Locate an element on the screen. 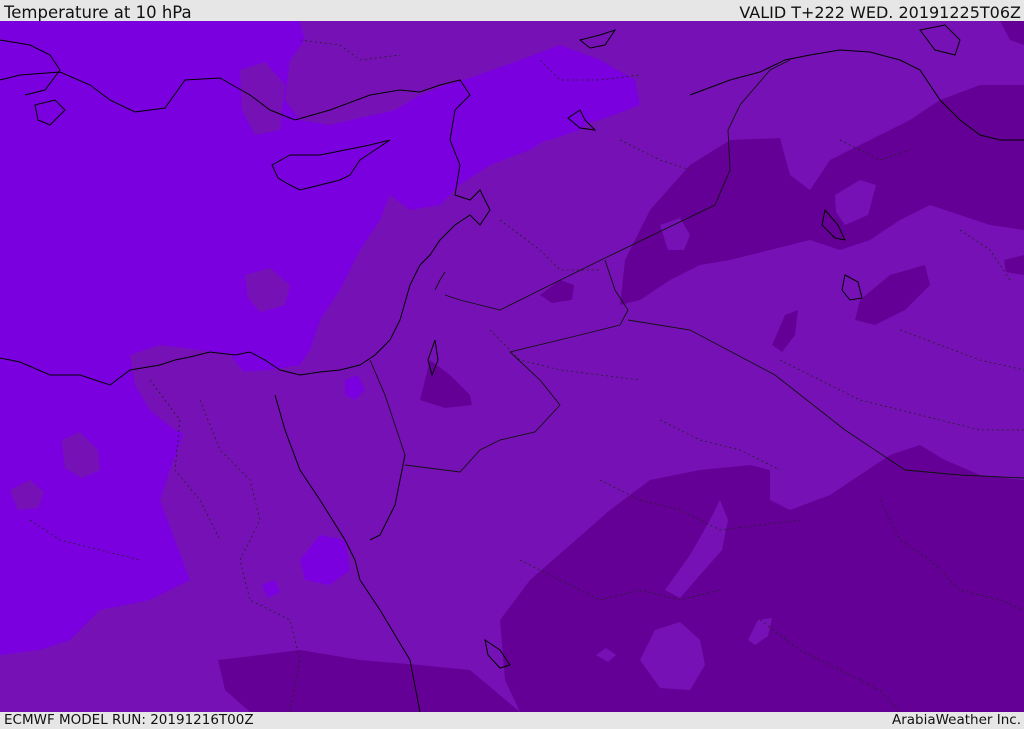 Image resolution: width=1024 pixels, height=729 pixels. chart-title: Temperature at 10 hPa is located at coordinates (98, 12).